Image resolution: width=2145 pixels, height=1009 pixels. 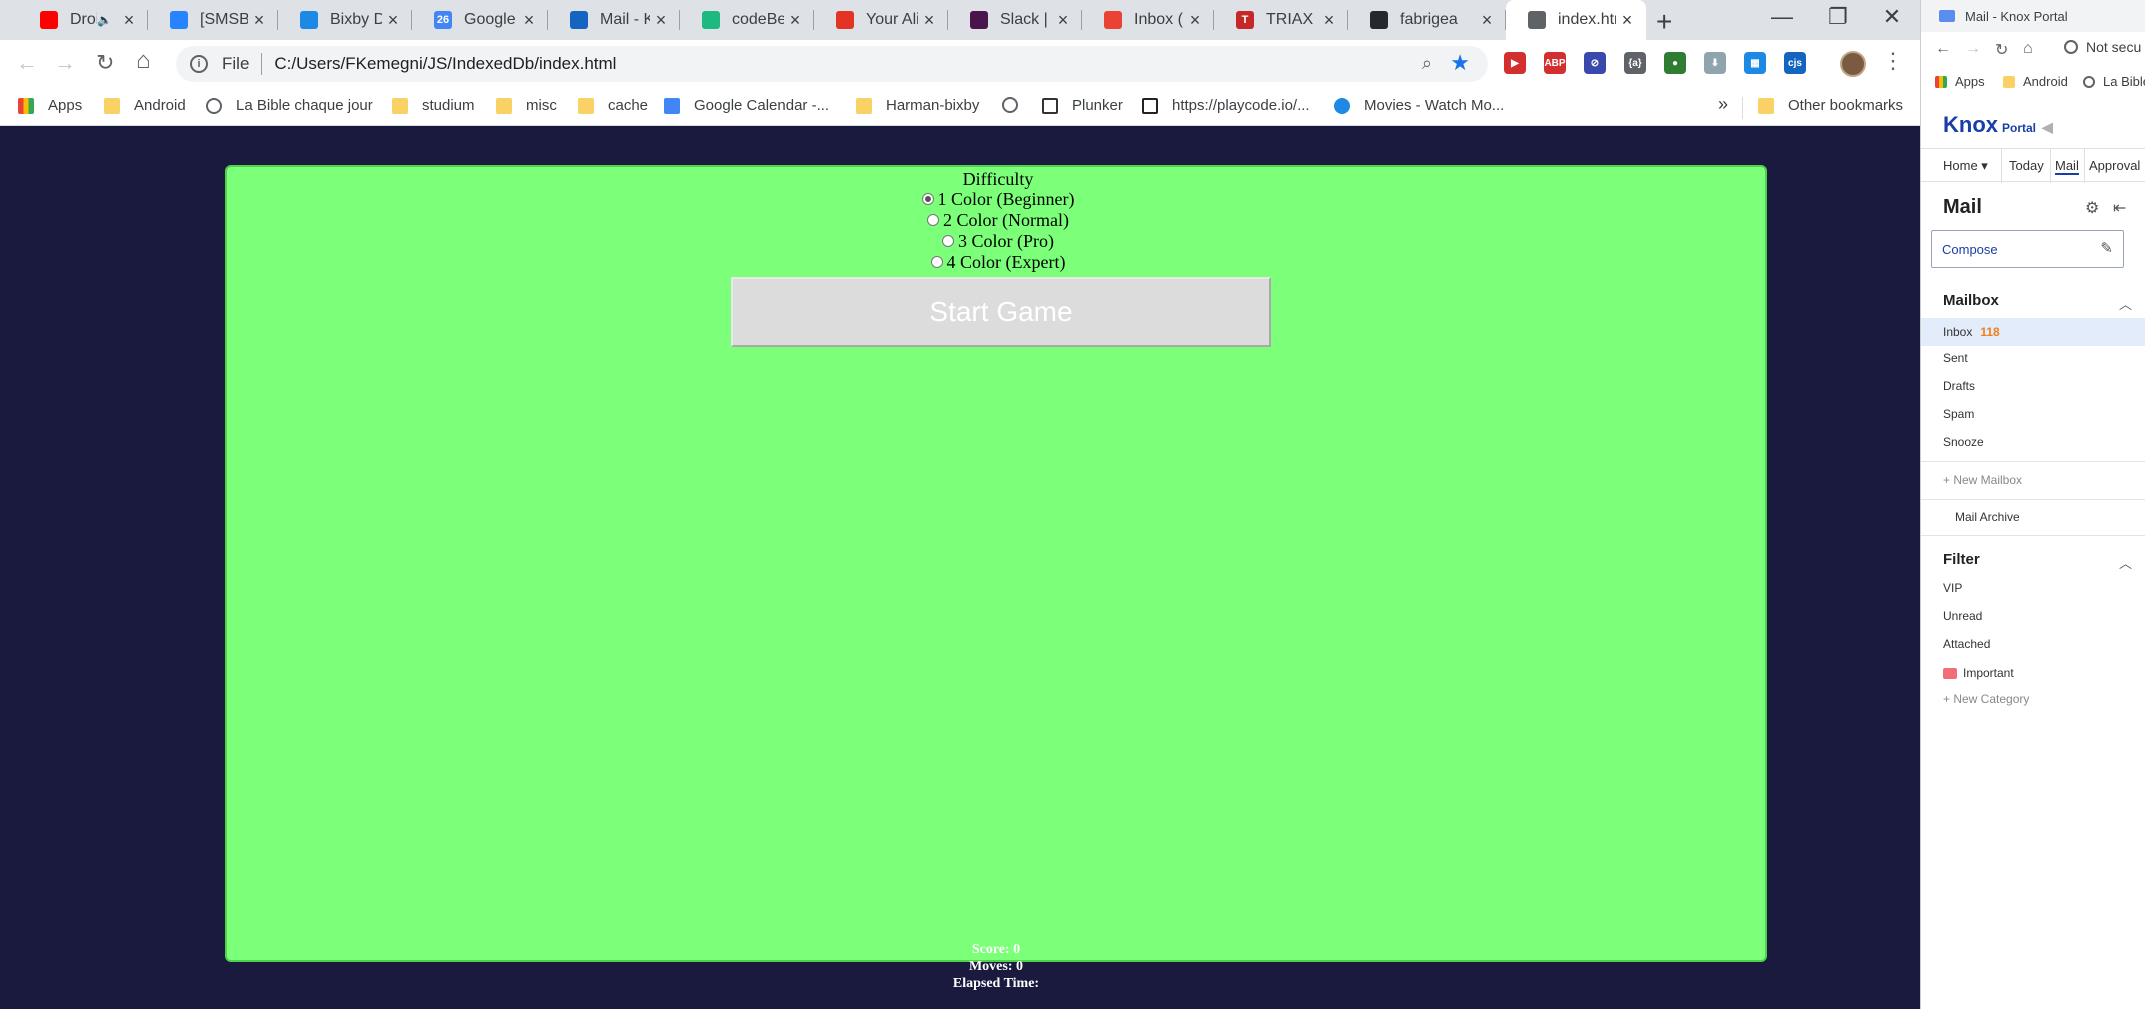 I want to click on bookmark-misc: misc, so click(x=526, y=105).